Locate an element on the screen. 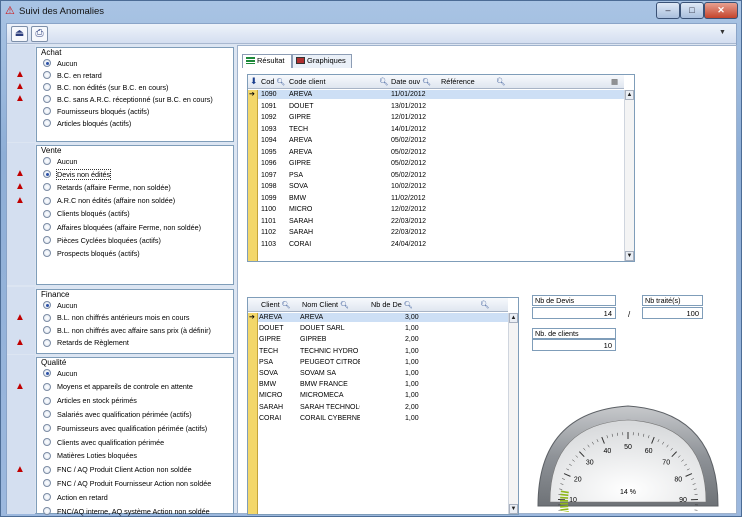 Image resolution: width=742 pixels, height=517 pixels. maximize-button: □ is located at coordinates (692, 10).